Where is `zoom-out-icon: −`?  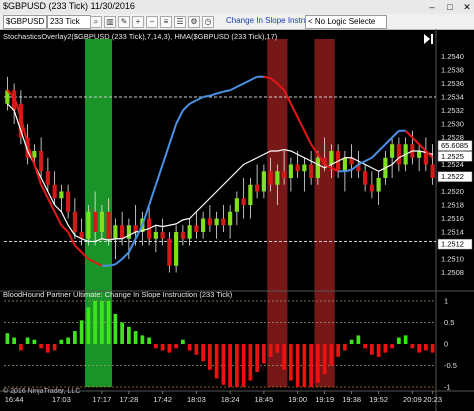
zoom-out-icon: − is located at coordinates (152, 22).